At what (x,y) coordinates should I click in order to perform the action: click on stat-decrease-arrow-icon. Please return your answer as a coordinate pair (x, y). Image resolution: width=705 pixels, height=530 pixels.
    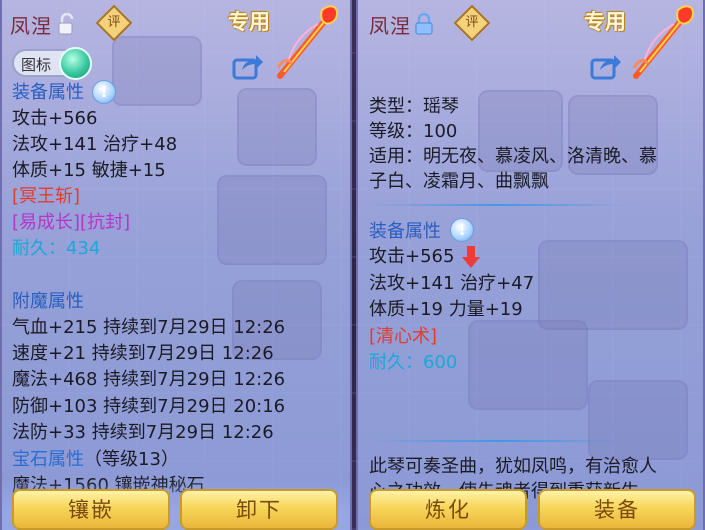
    Looking at the image, I should click on (471, 257).